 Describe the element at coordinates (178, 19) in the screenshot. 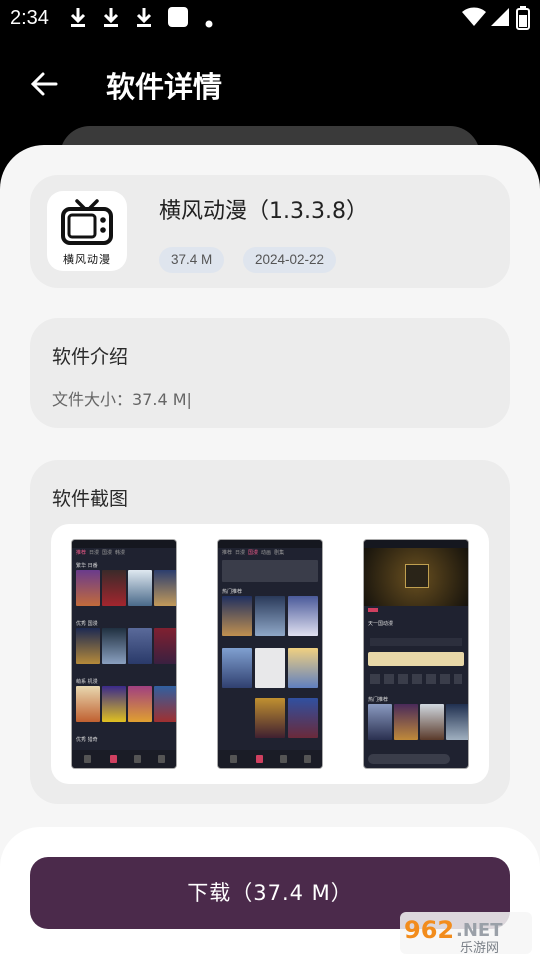

I see `app-square-icon` at that location.